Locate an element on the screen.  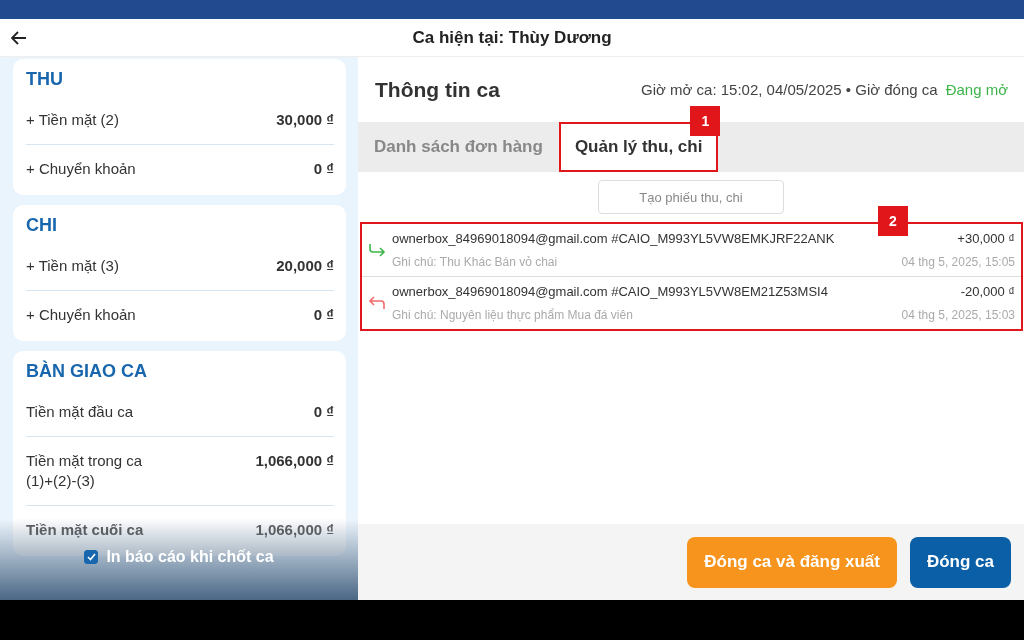
action-button: Đóng ca và đăng xuất is located at coordinates (792, 562).